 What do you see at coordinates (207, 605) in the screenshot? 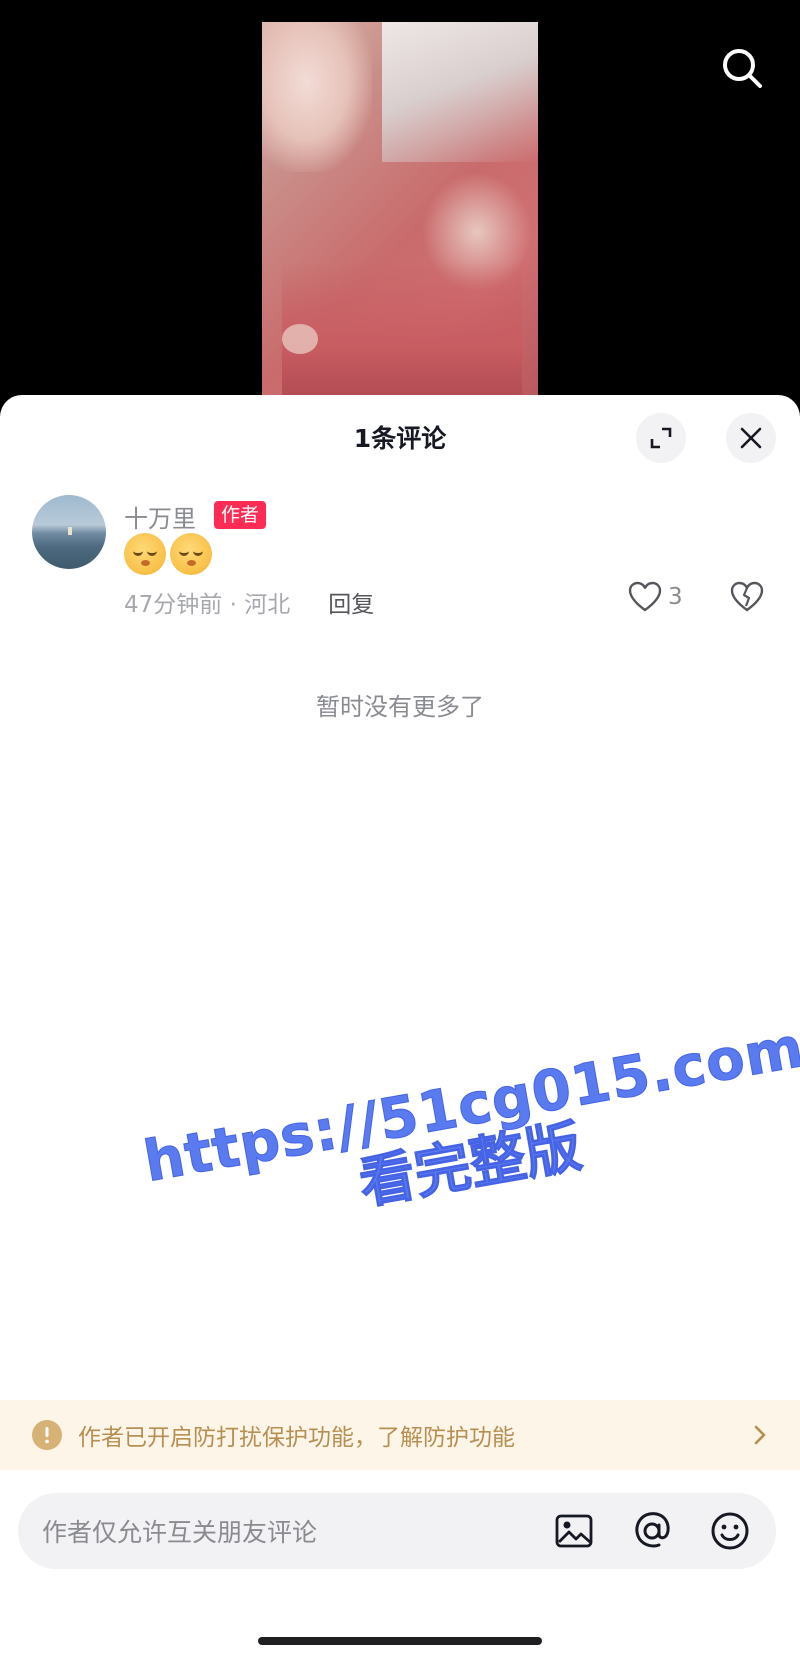
I see `comment-timestamp-location: 47分钟前 · 河北` at bounding box center [207, 605].